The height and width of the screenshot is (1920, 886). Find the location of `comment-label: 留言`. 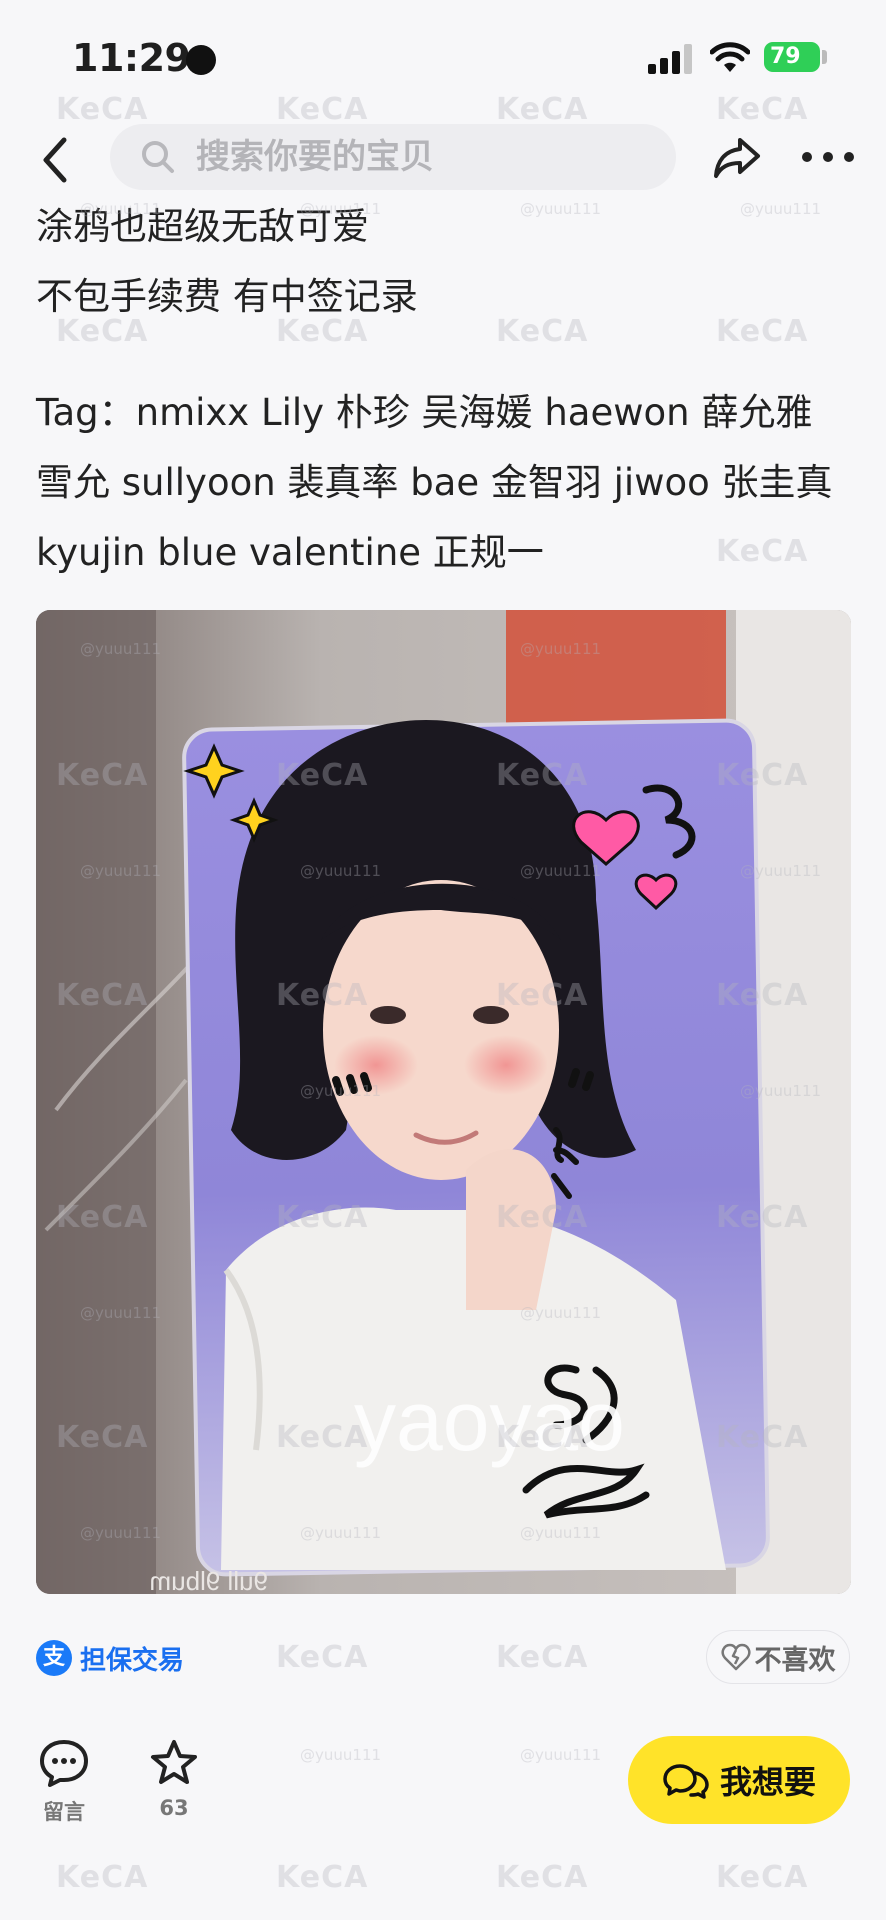

comment-label: 留言 is located at coordinates (64, 1812).